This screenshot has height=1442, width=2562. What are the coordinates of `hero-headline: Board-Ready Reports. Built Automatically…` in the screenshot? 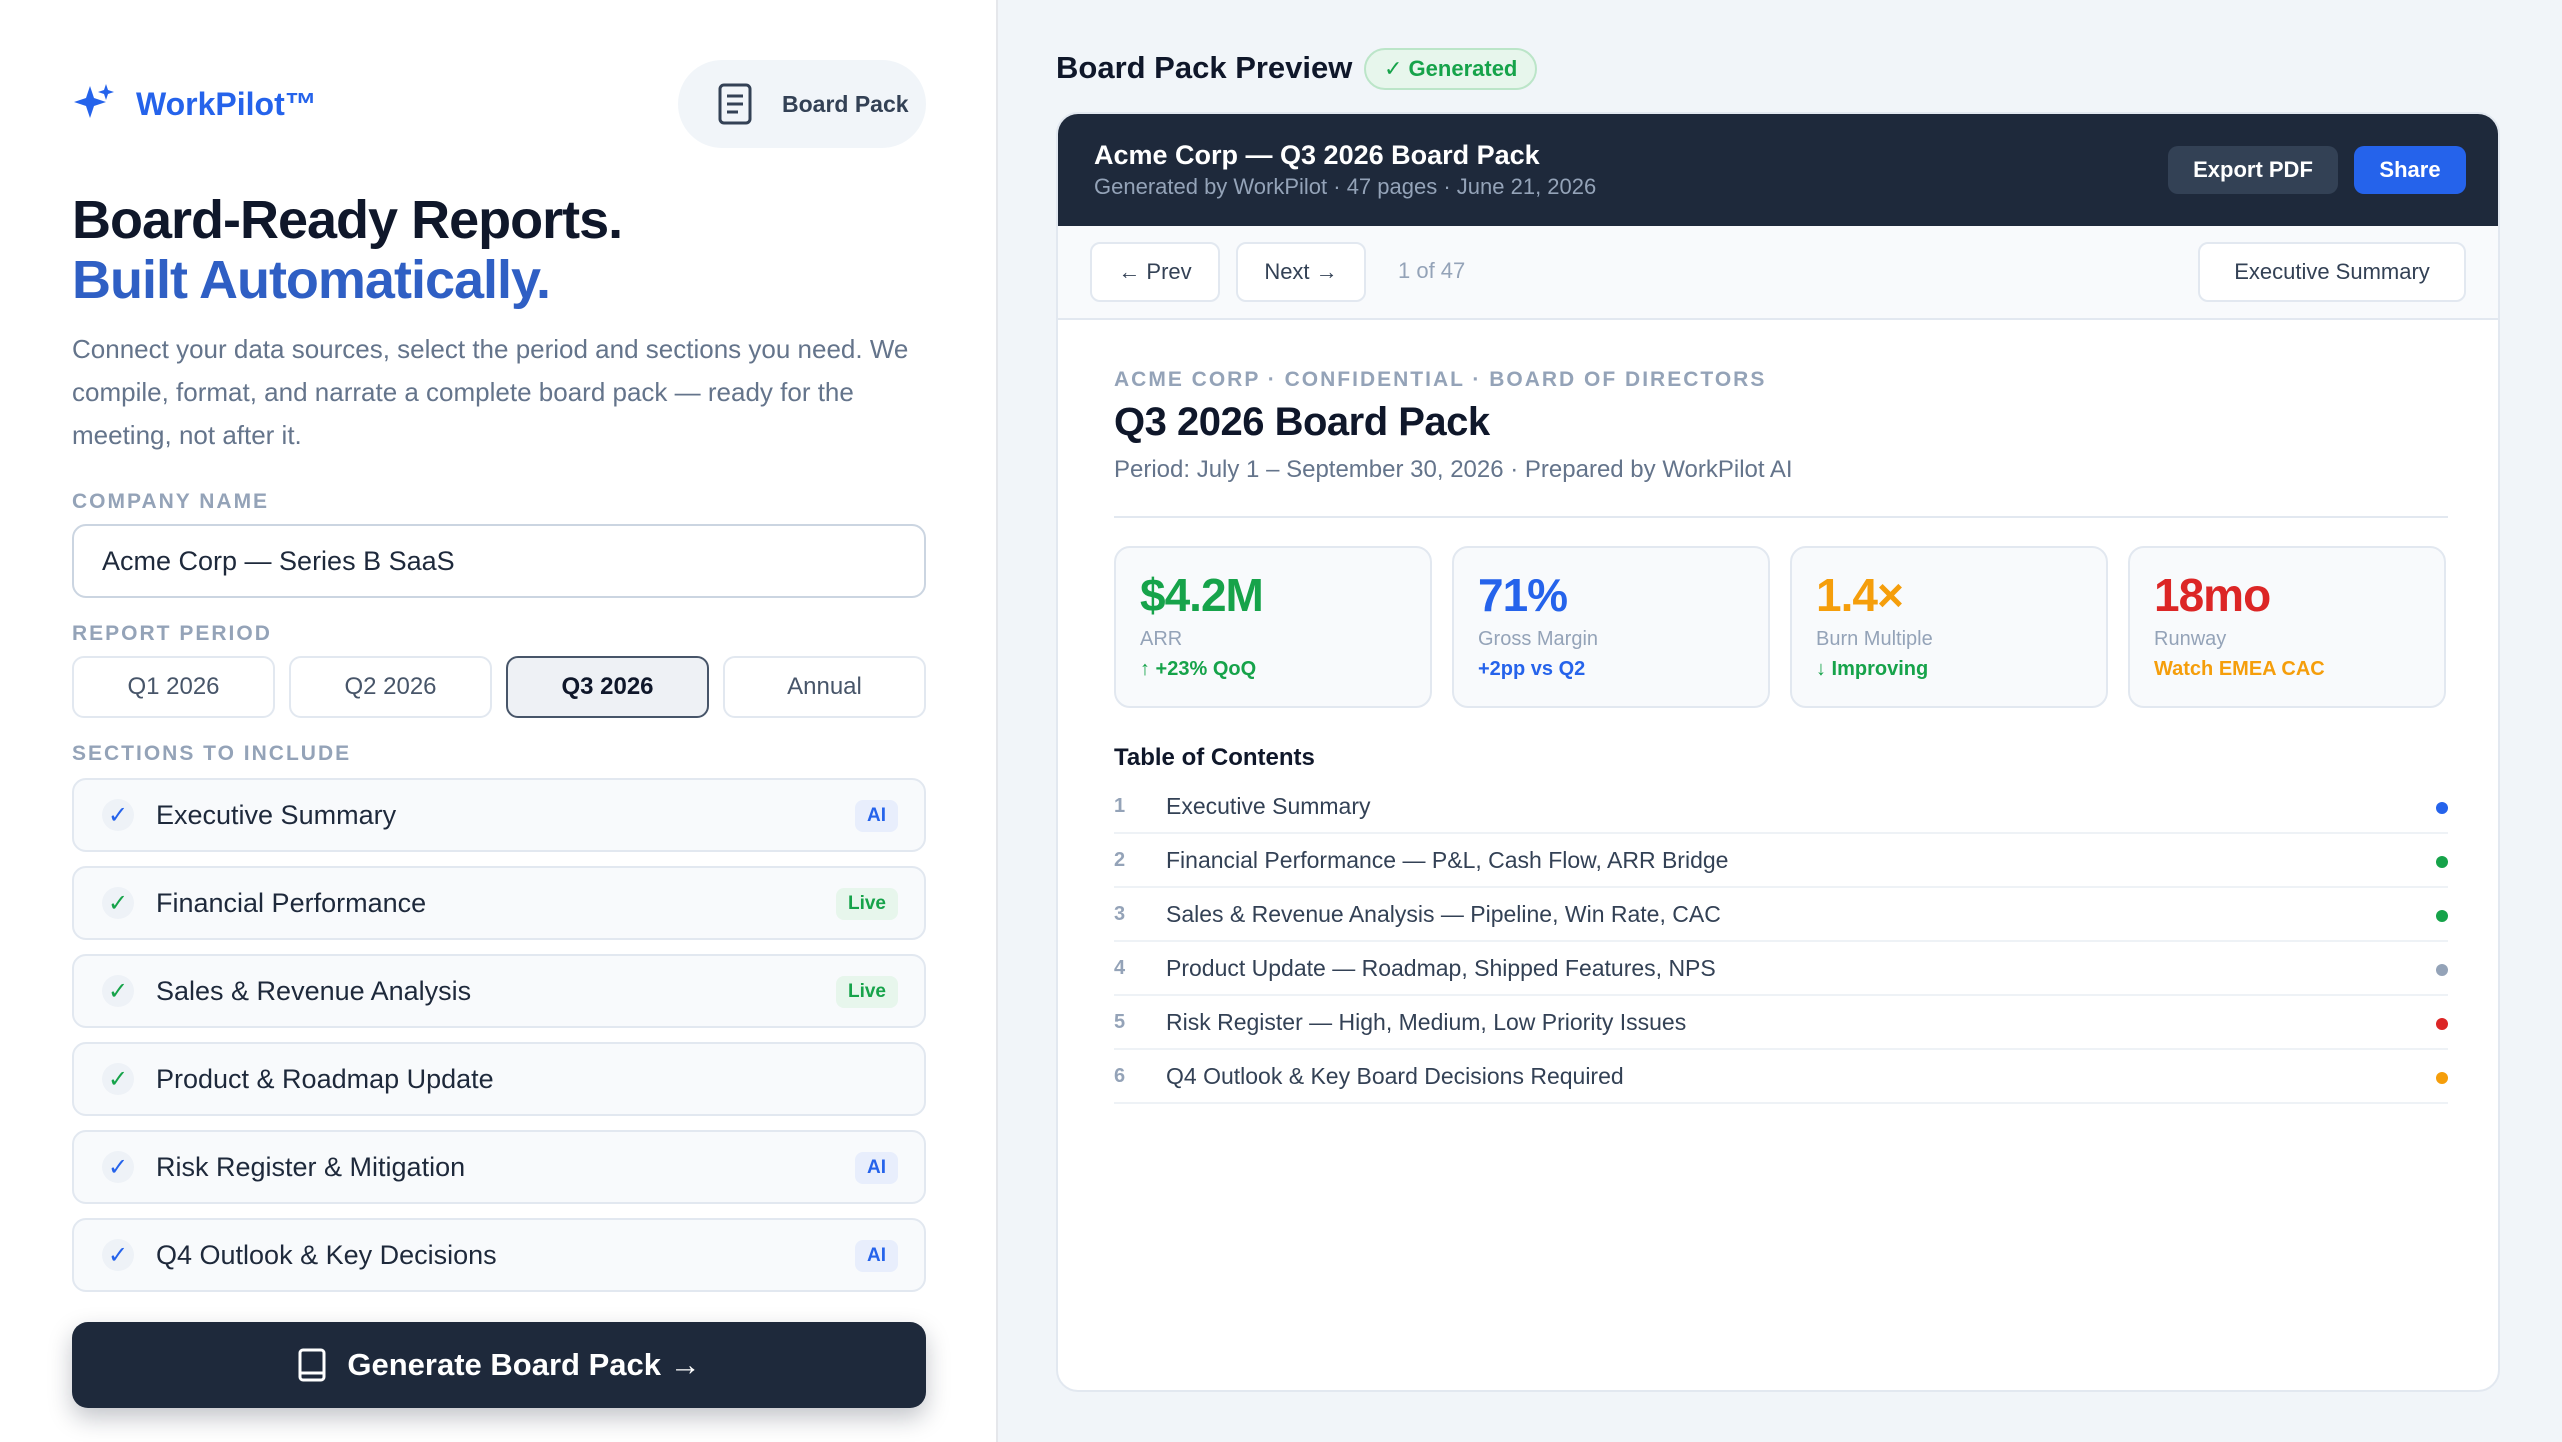 It's located at (347, 250).